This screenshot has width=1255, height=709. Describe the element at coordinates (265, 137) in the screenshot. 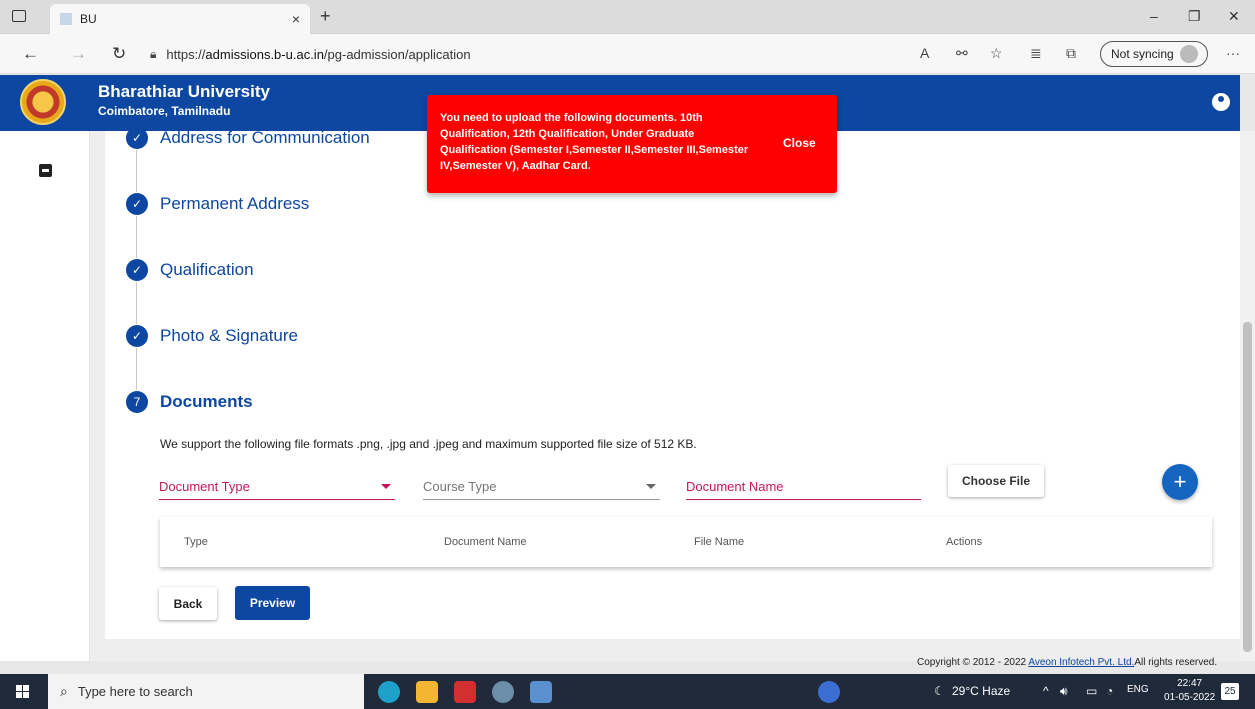

I see `step-label: Address for Communication` at that location.